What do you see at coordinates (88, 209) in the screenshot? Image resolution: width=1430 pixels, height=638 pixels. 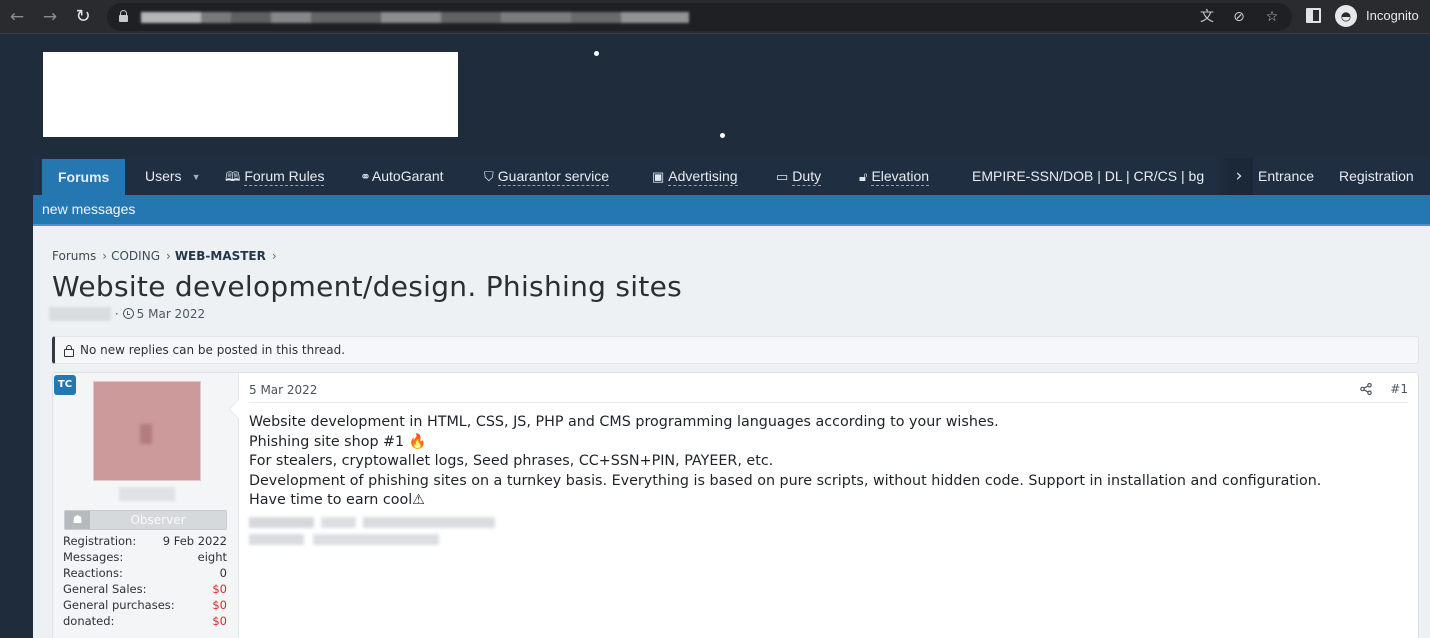 I see `new-messages-link: new messages` at bounding box center [88, 209].